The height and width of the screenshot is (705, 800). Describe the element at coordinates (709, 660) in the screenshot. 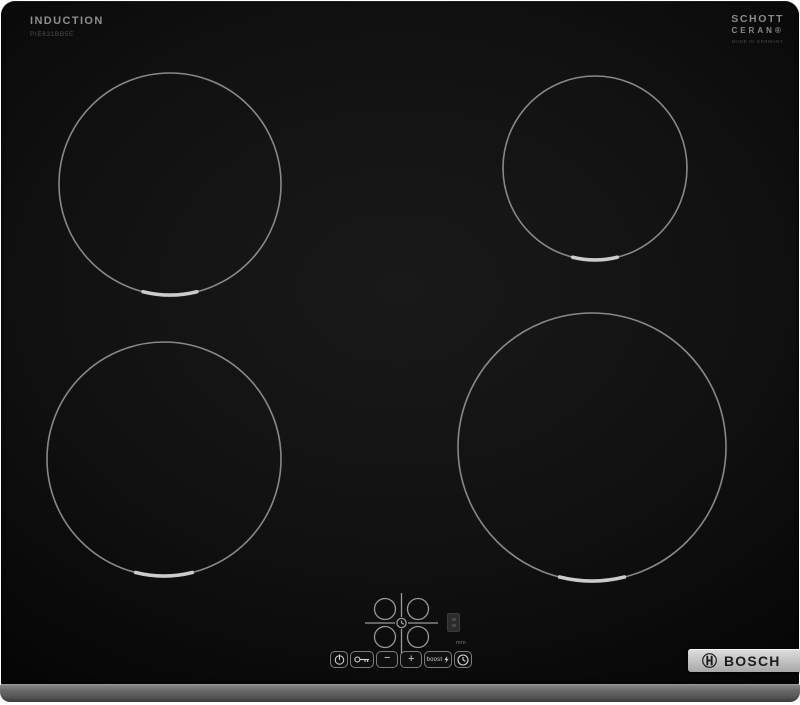

I see `bosch-emblem-icon` at that location.